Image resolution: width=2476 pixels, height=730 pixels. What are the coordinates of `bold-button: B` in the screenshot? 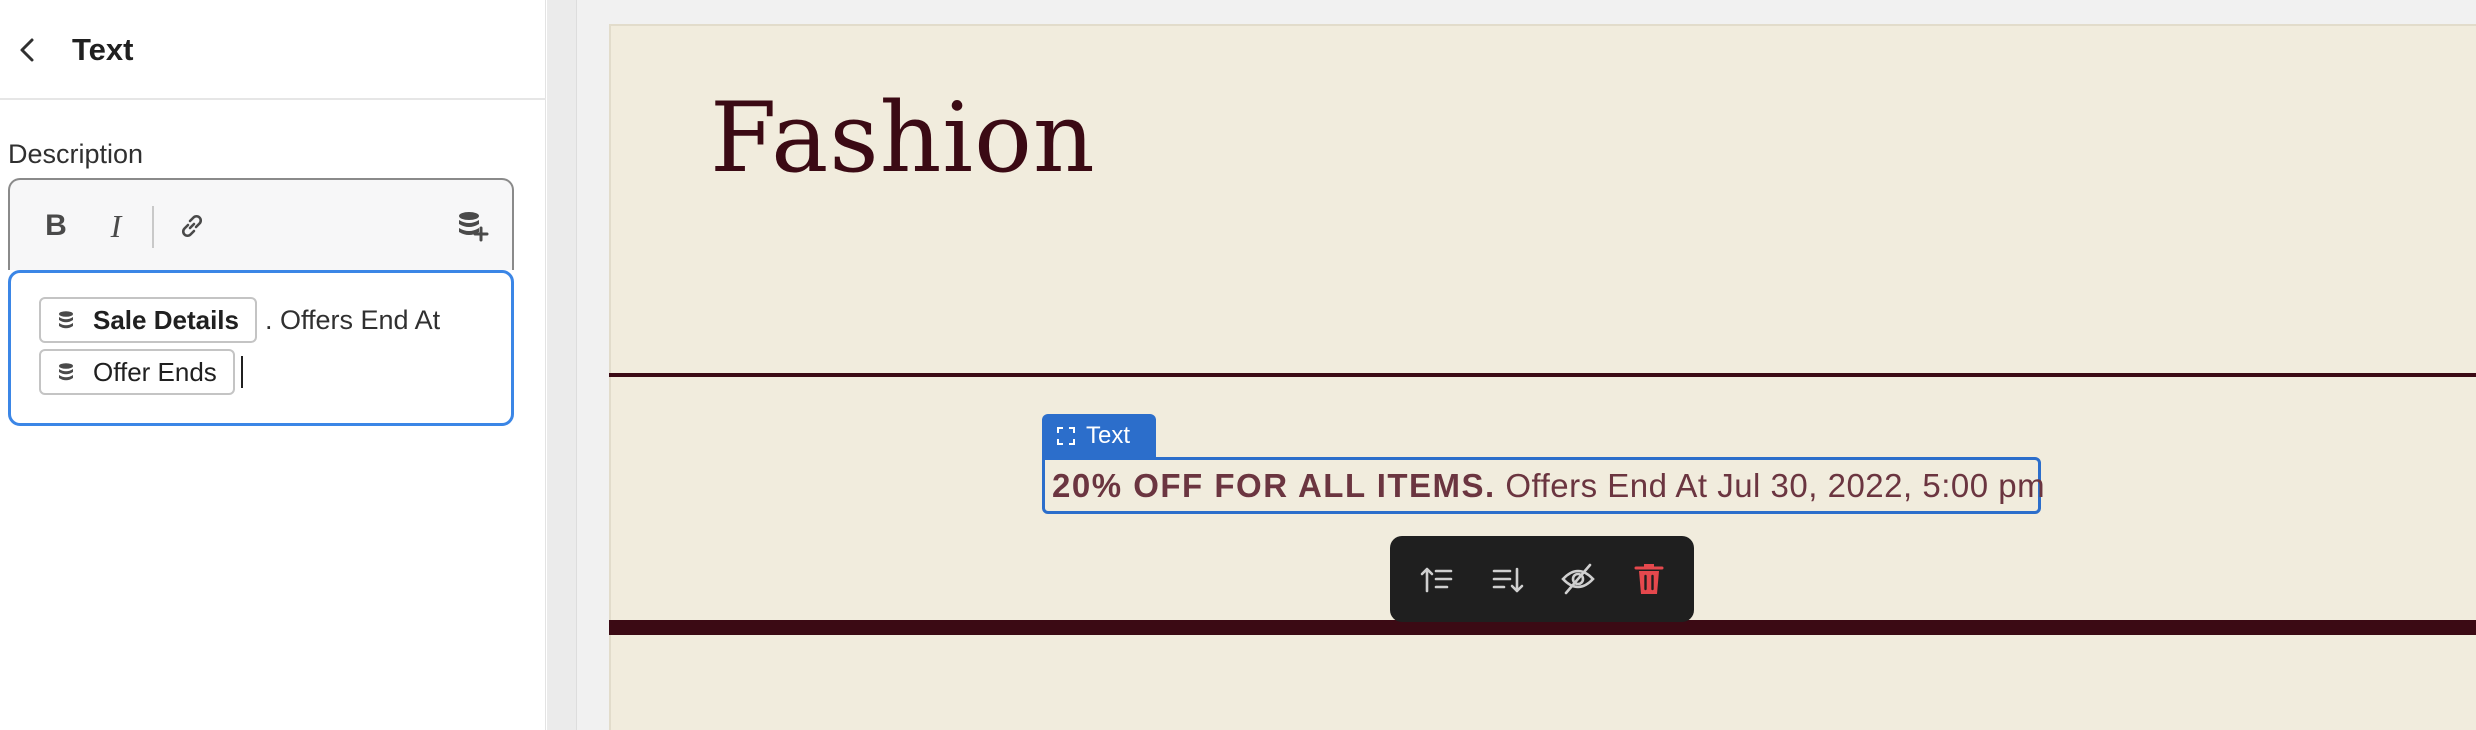 It's located at (56, 226).